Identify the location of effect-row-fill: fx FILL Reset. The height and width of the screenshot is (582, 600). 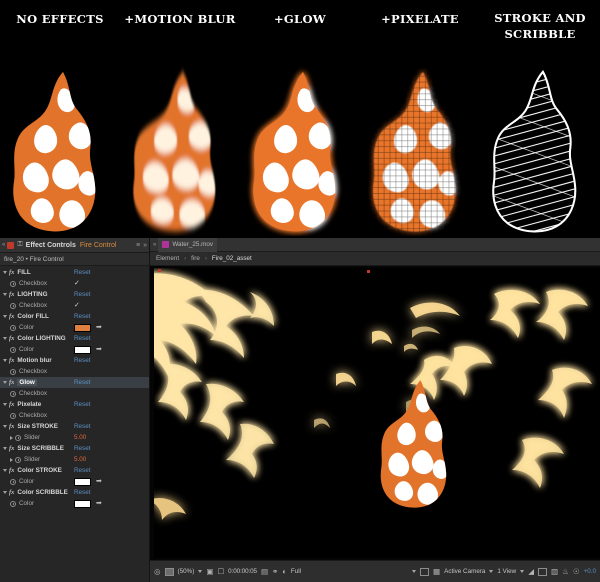
(74, 272).